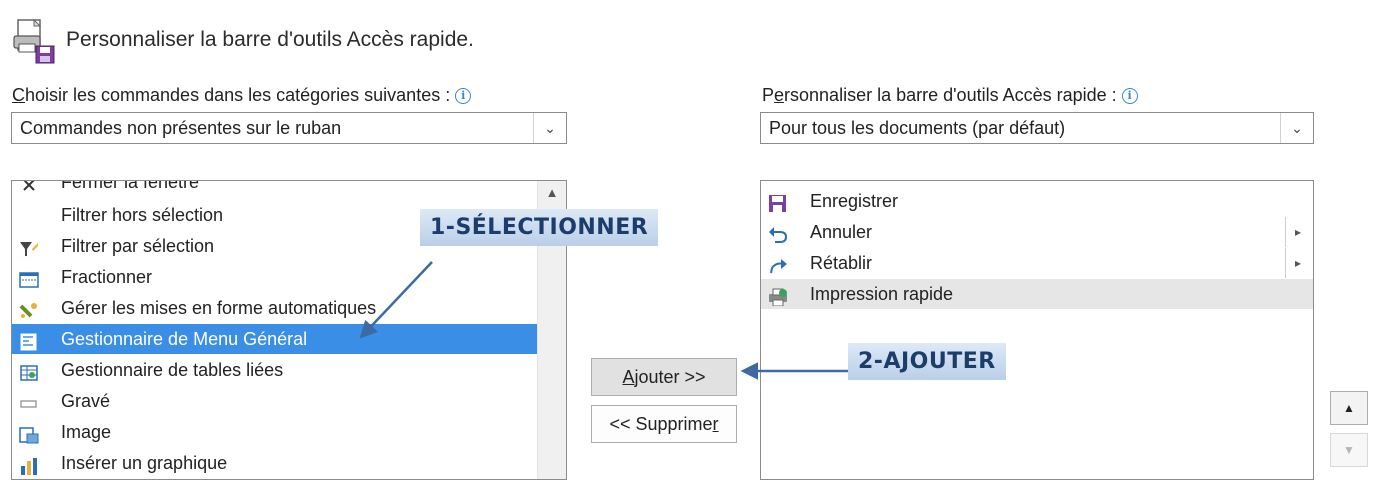 The image size is (1389, 480). What do you see at coordinates (605, 320) in the screenshot?
I see `annotation-arrows` at bounding box center [605, 320].